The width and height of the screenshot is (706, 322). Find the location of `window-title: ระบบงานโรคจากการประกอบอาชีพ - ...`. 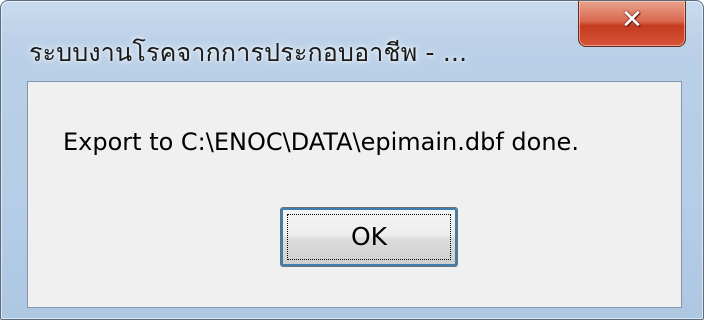

window-title: ระบบงานโรคจากการประกอบอาชีพ - ... is located at coordinates (248, 52).